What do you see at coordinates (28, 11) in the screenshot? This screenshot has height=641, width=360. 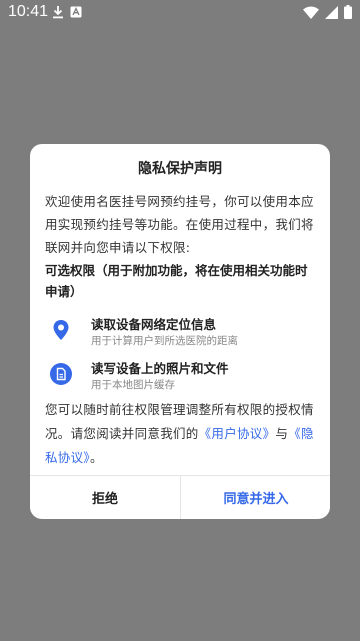 I see `status-time: 10:41` at bounding box center [28, 11].